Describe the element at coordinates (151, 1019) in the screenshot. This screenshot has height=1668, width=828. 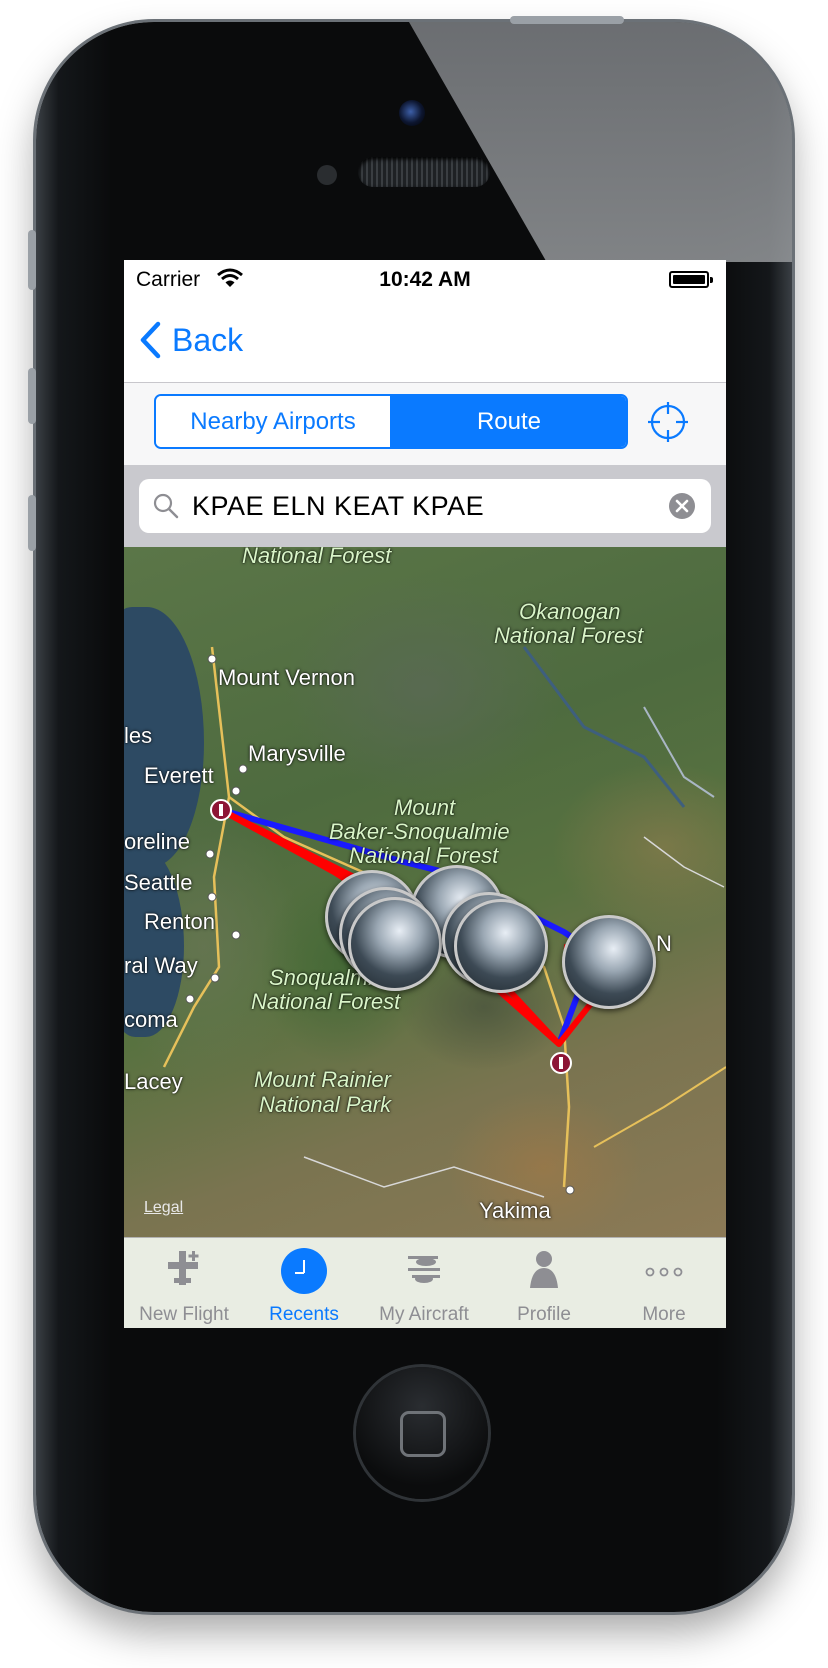
I see `map-label-coma: coma` at that location.